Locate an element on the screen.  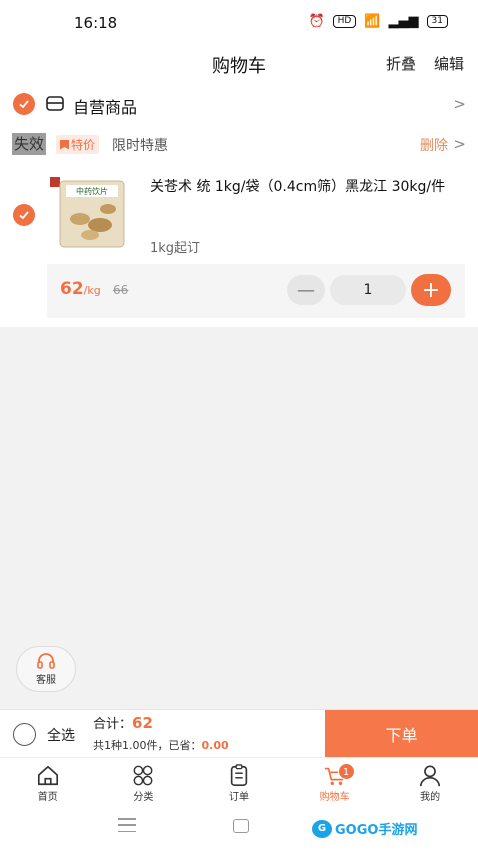
edit-button: 编辑 is located at coordinates (449, 63).